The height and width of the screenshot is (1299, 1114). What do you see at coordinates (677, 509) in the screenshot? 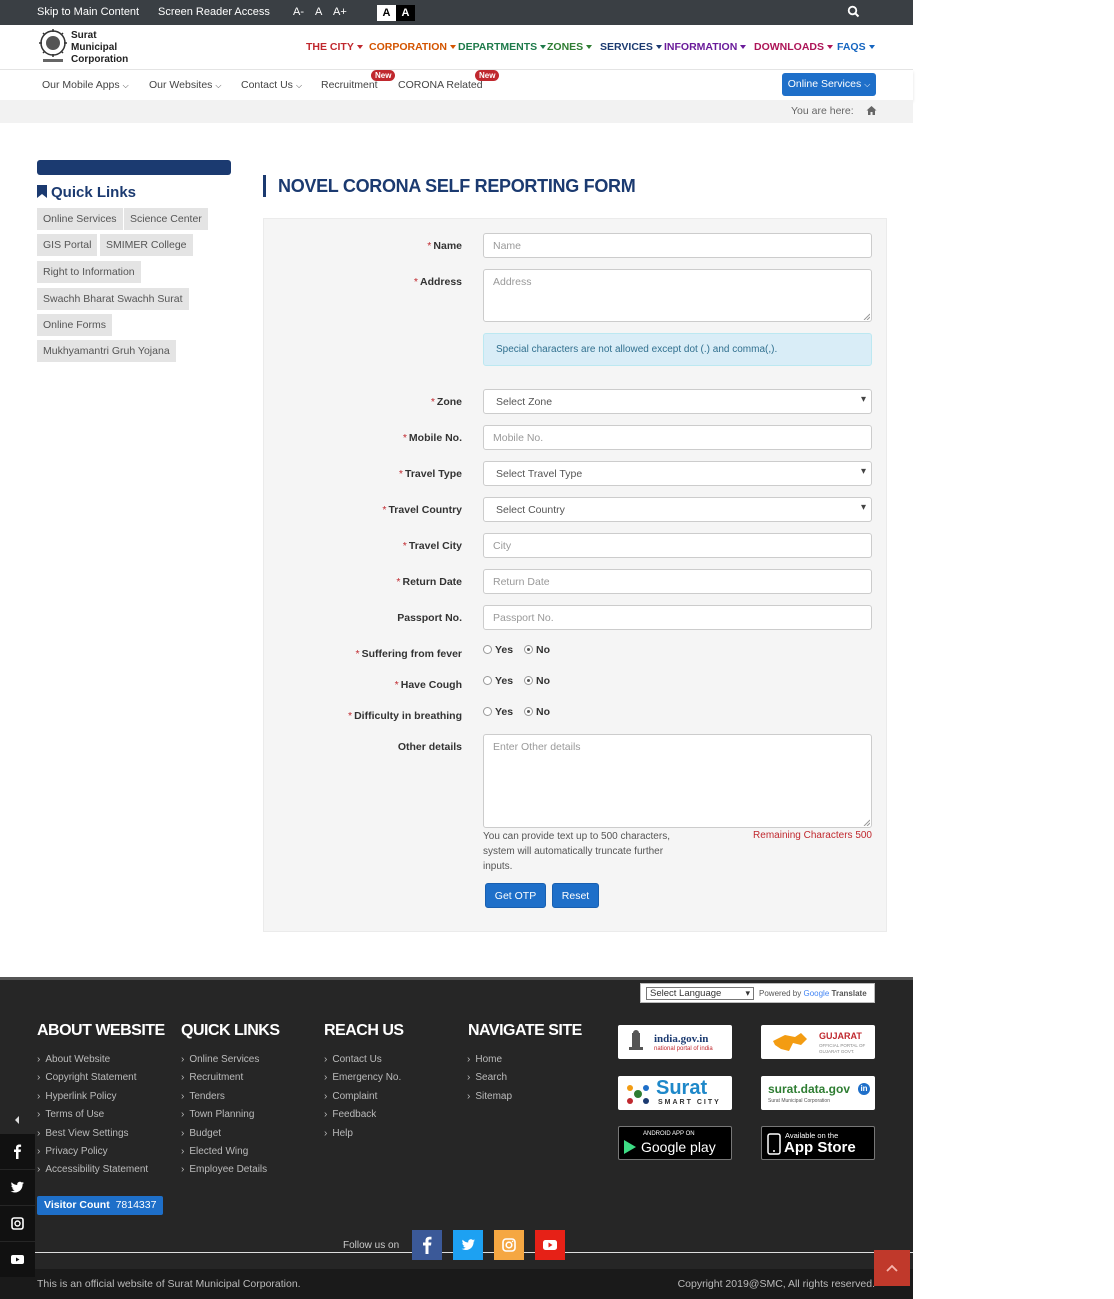
I see `travel-country-select: Select Country` at bounding box center [677, 509].